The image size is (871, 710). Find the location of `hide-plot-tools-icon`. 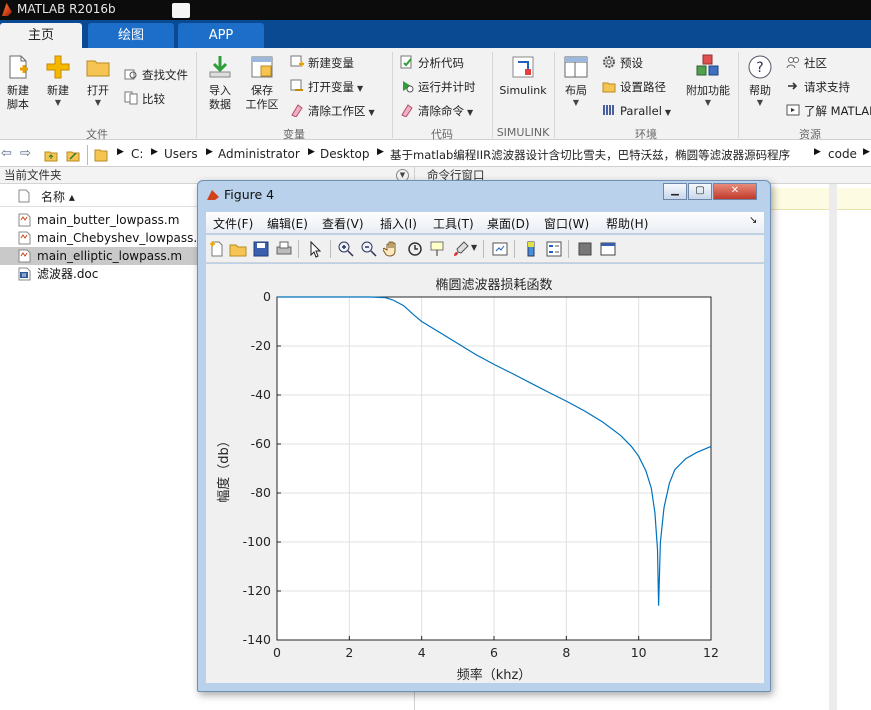

hide-plot-tools-icon is located at coordinates (585, 249).